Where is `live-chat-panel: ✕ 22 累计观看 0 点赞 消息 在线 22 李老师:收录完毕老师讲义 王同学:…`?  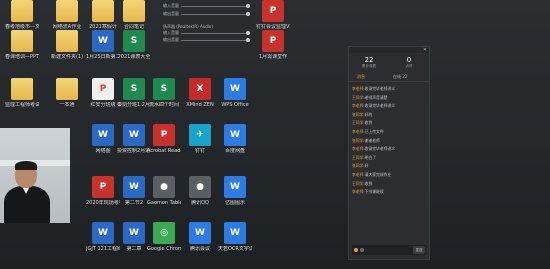
live-chat-panel: ✕ 22 累计观看 0 点赞 消息 在线 22 李老师:收录完毕老师讲义 王同学:… is located at coordinates (389, 153).